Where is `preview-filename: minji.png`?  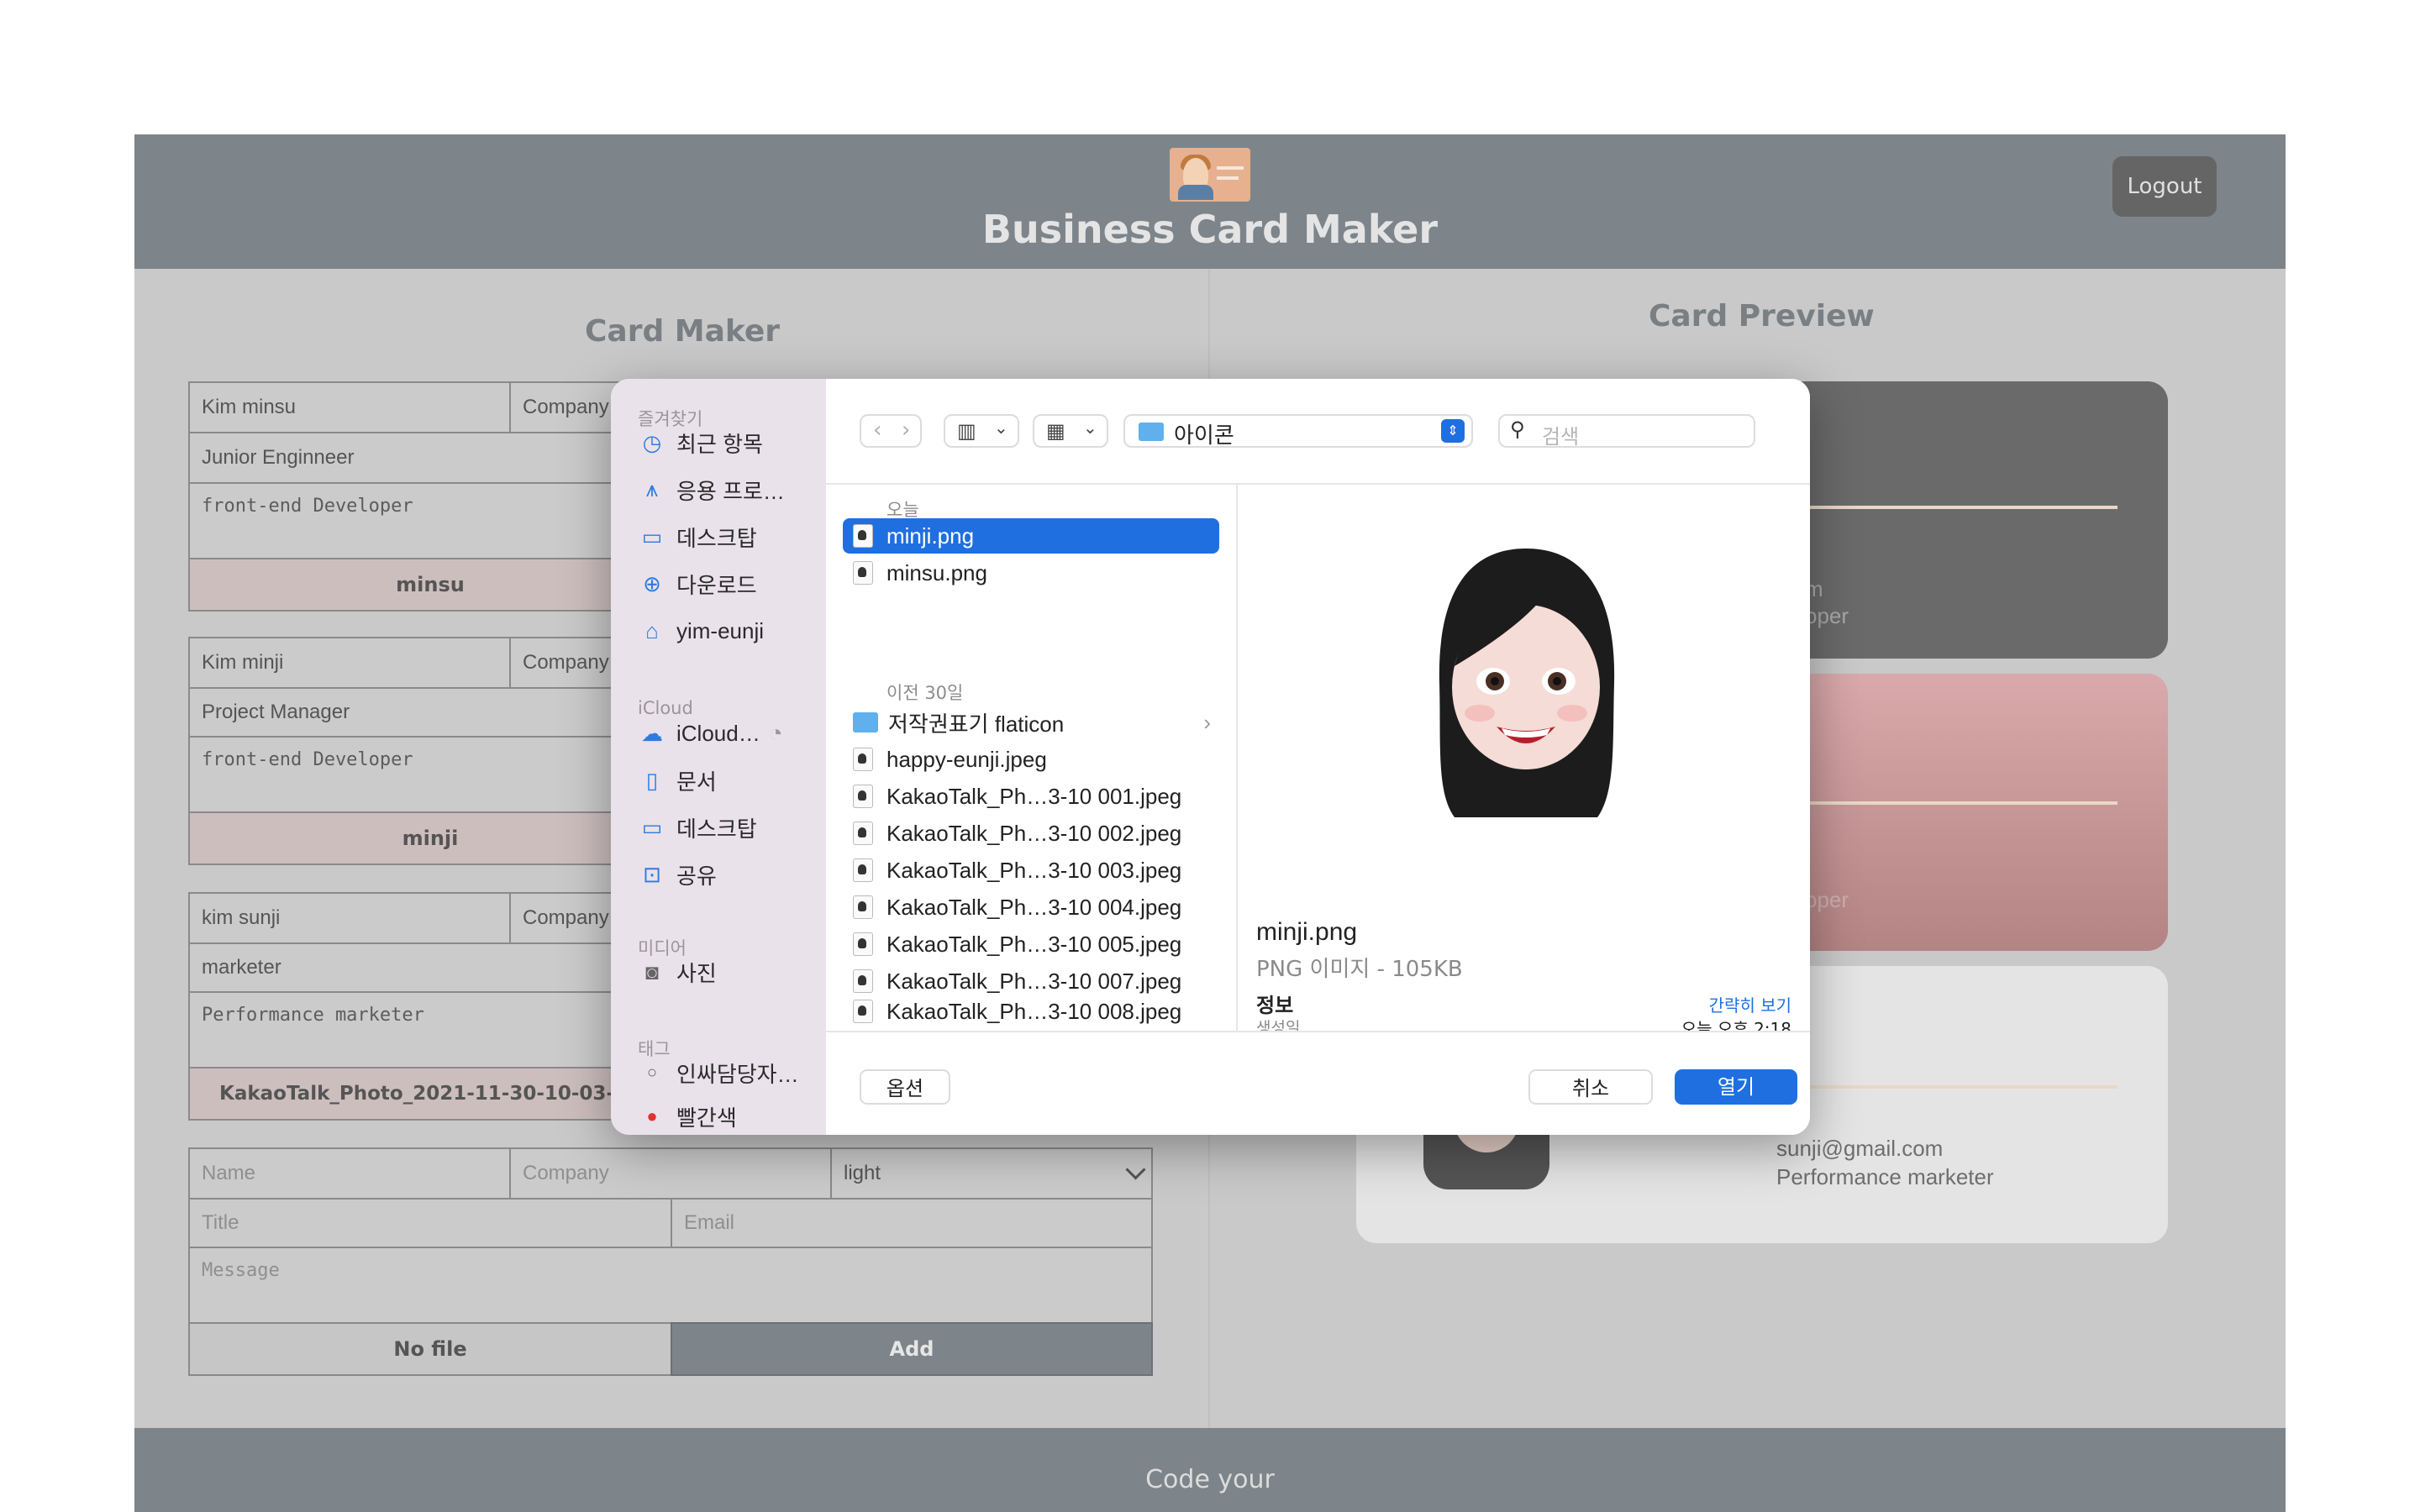
preview-filename: minji.png is located at coordinates (1307, 932).